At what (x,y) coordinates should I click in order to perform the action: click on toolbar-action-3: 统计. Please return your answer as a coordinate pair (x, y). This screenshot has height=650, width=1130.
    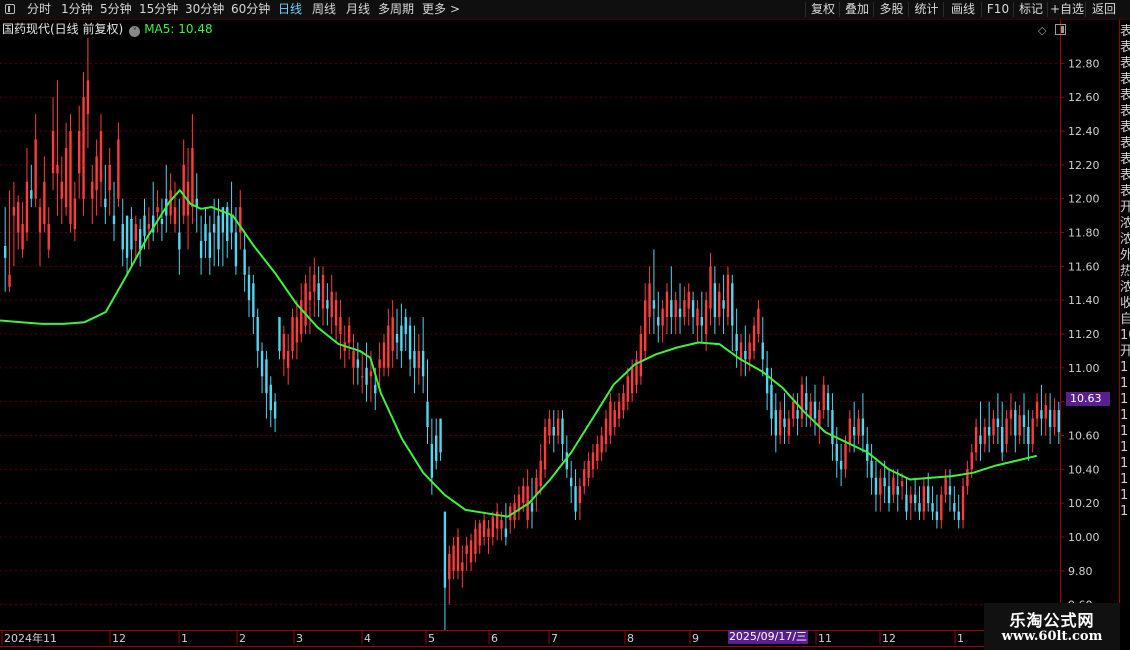
    Looking at the image, I should click on (926, 9).